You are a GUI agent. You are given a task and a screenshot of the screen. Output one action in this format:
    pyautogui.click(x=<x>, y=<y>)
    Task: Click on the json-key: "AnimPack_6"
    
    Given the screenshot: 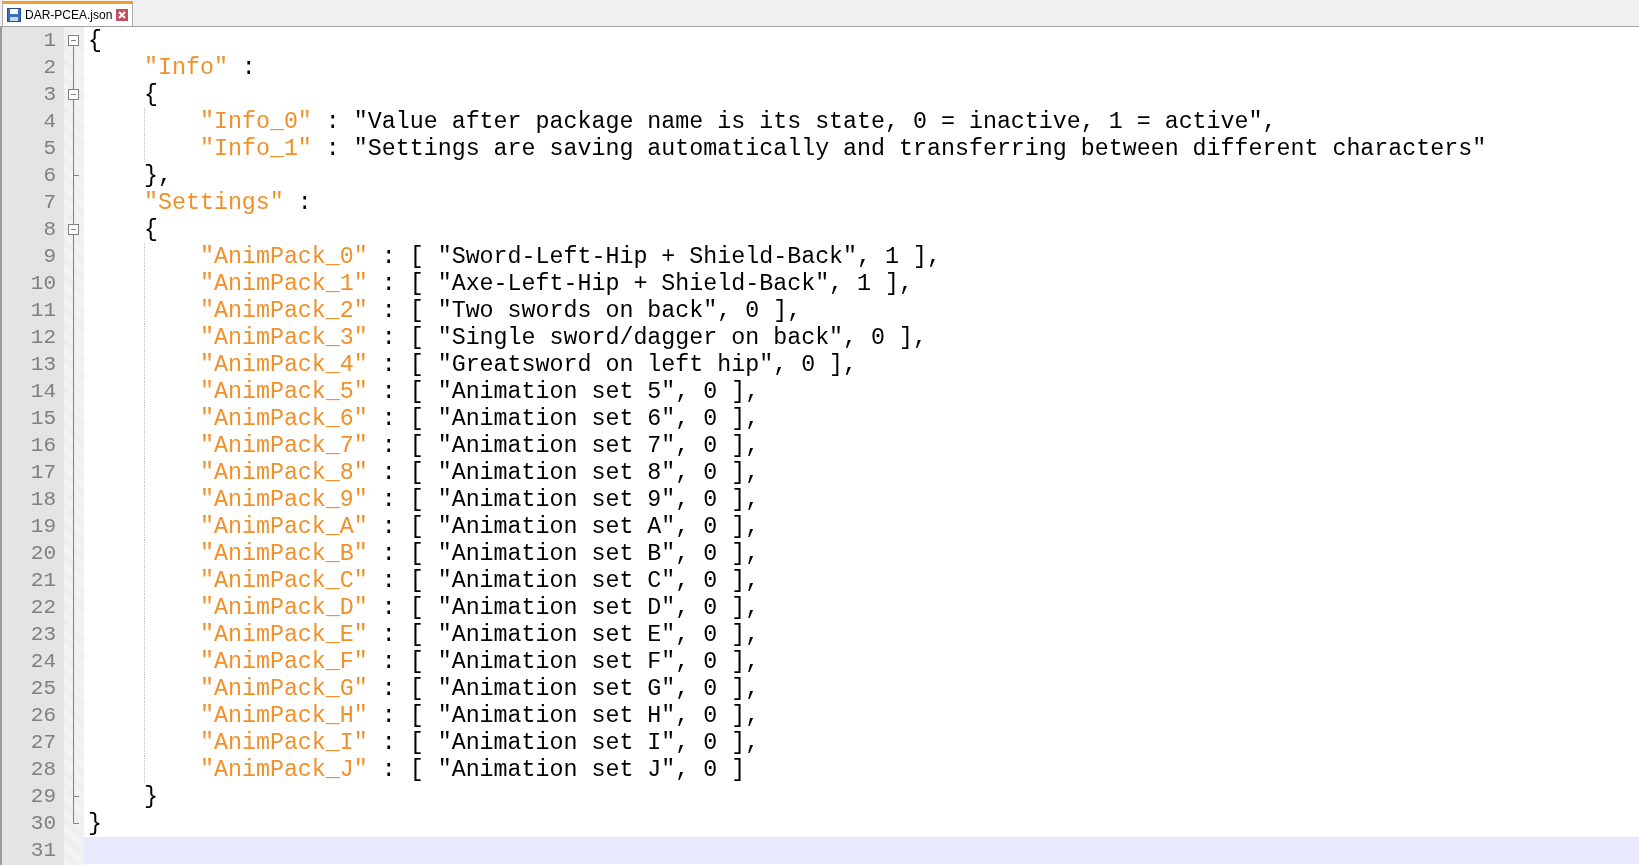 What is the action you would take?
    pyautogui.click(x=284, y=418)
    